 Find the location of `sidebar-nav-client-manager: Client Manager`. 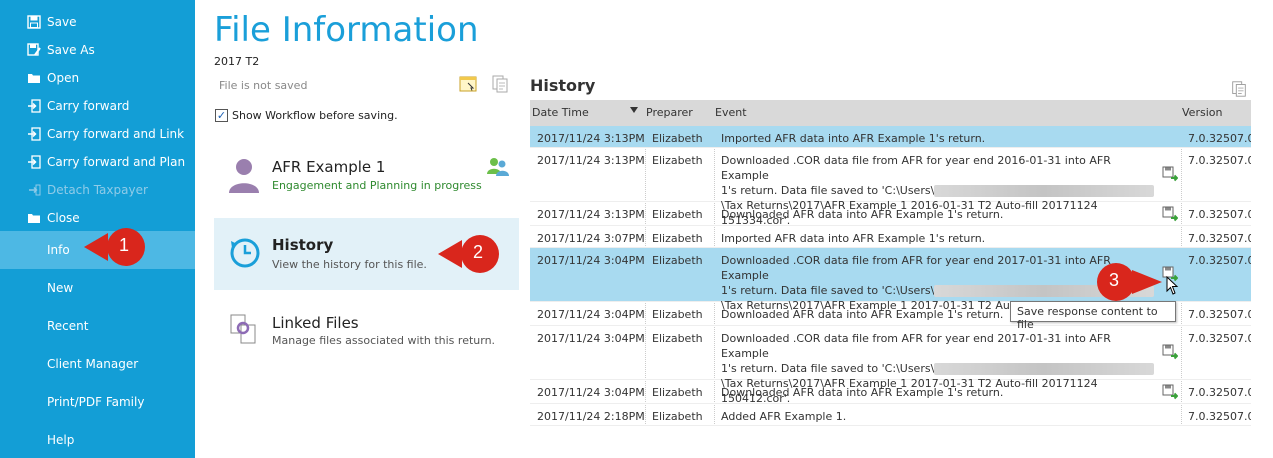

sidebar-nav-client-manager: Client Manager is located at coordinates (97, 364).